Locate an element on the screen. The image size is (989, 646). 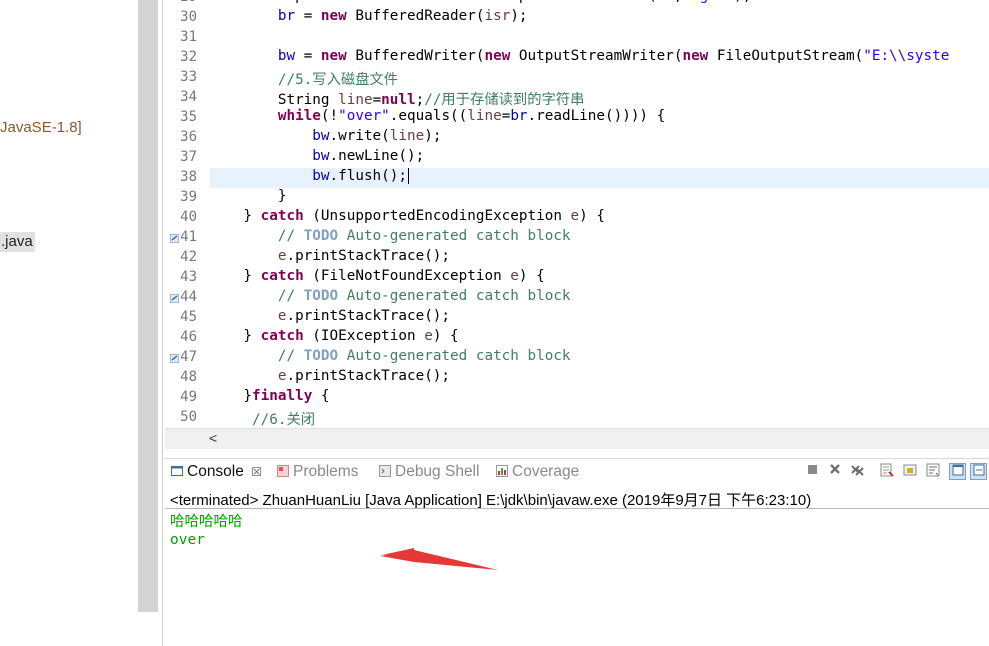
remove-launch-icon is located at coordinates (834, 470).